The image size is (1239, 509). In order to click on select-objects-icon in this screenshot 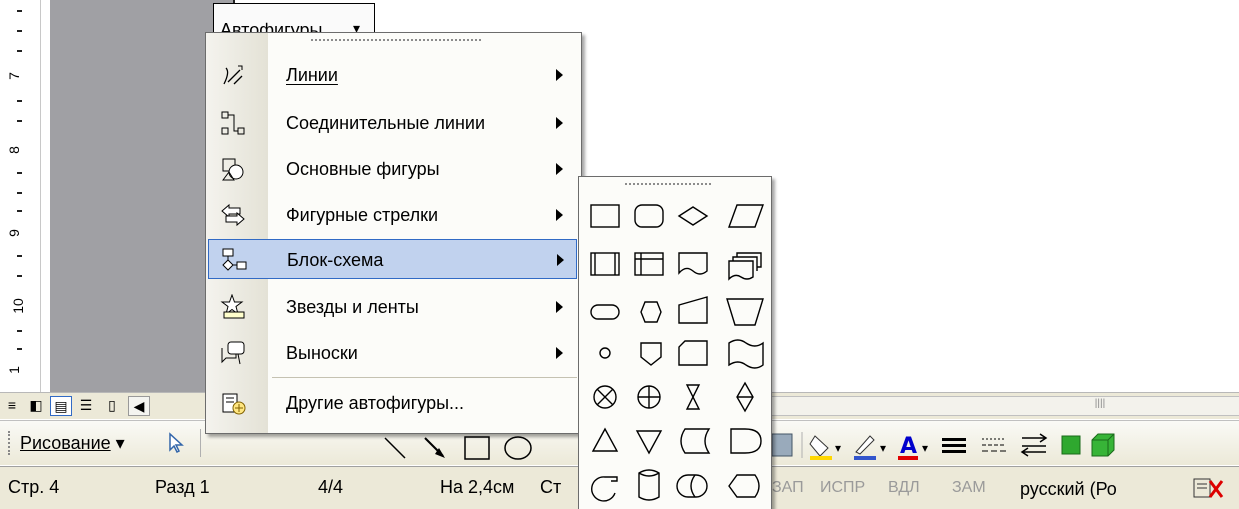, I will do `click(176, 443)`.